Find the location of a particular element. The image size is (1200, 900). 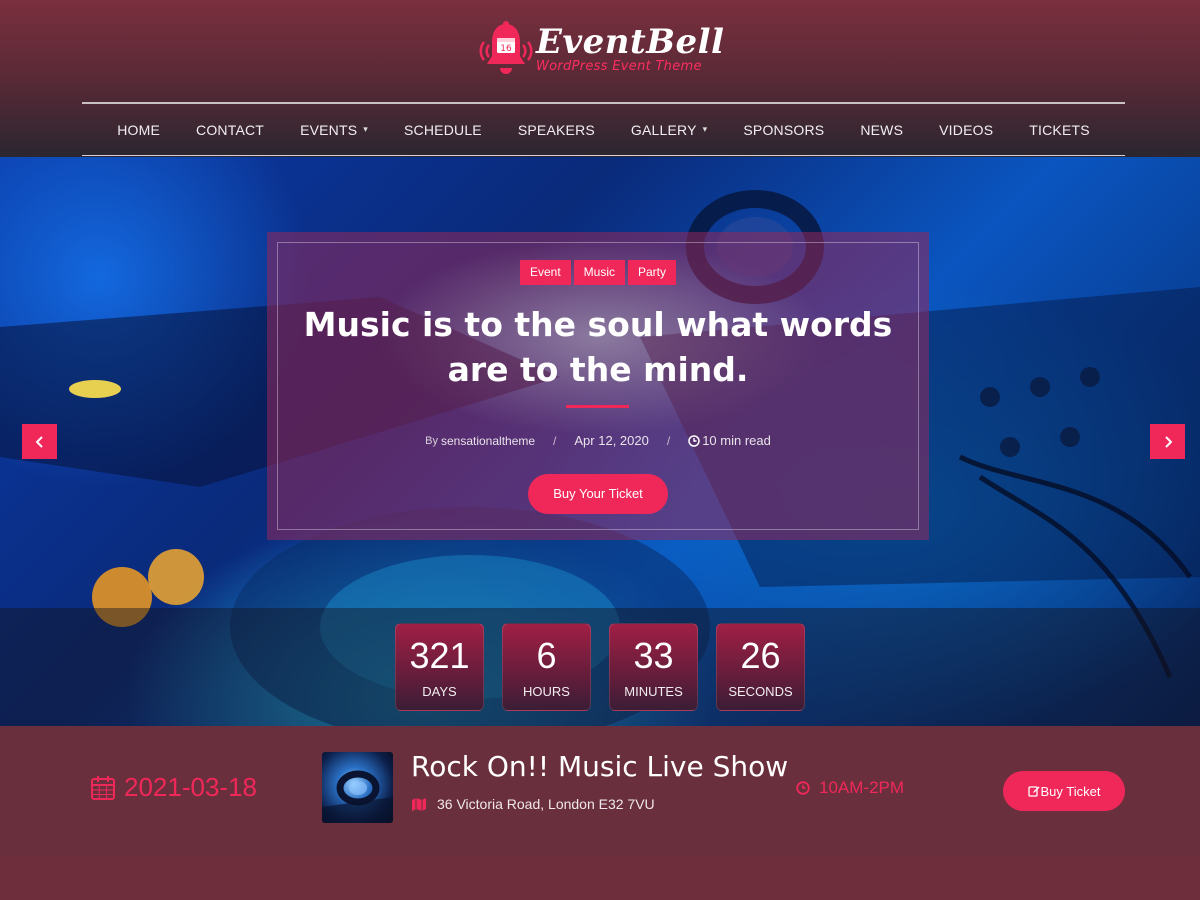

site-tagline: WordPress Event Theme is located at coordinates (619, 66).